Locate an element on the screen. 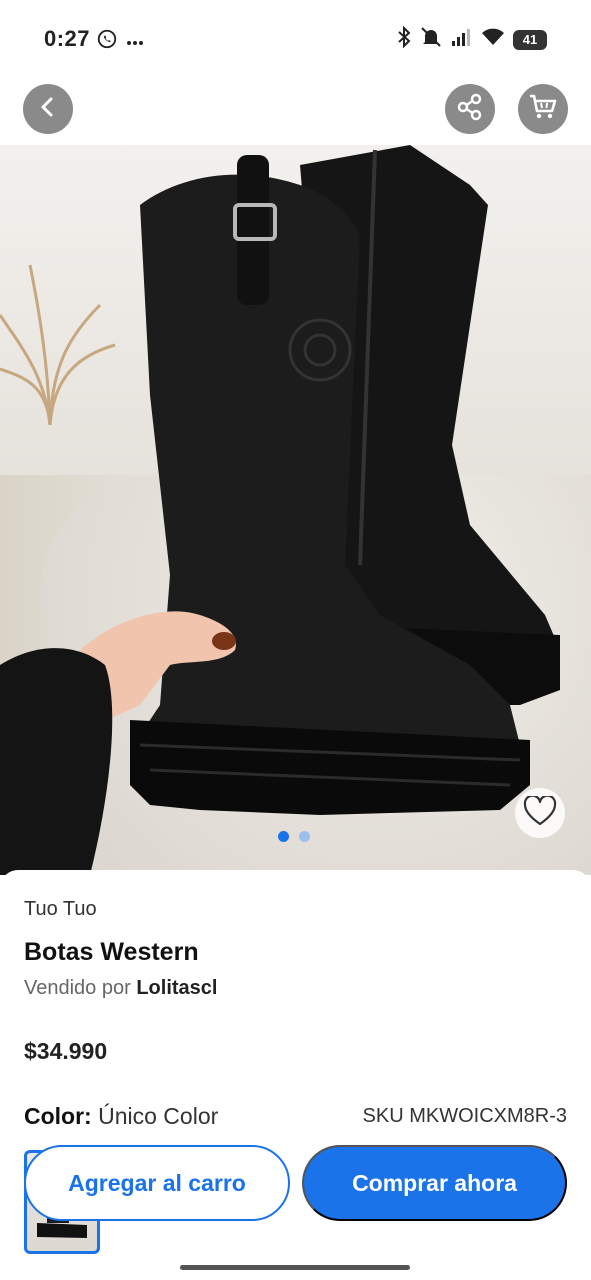 This screenshot has width=591, height=1280. whatsapp-icon is located at coordinates (107, 41).